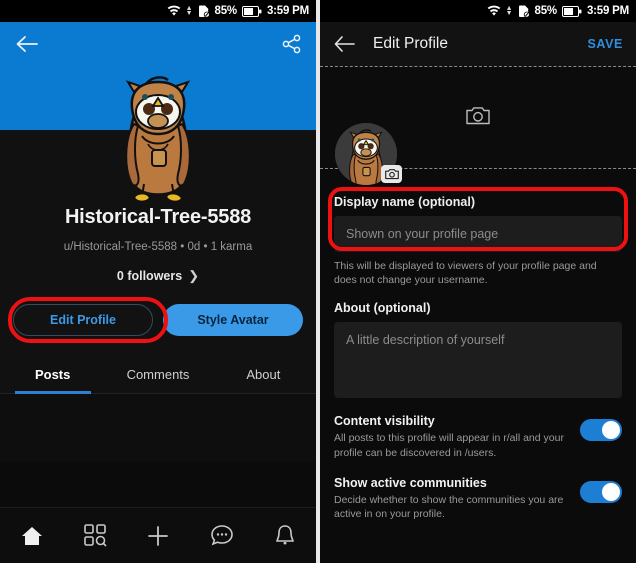 This screenshot has height=563, width=636. I want to click on tab-comments: Comments, so click(157, 375).